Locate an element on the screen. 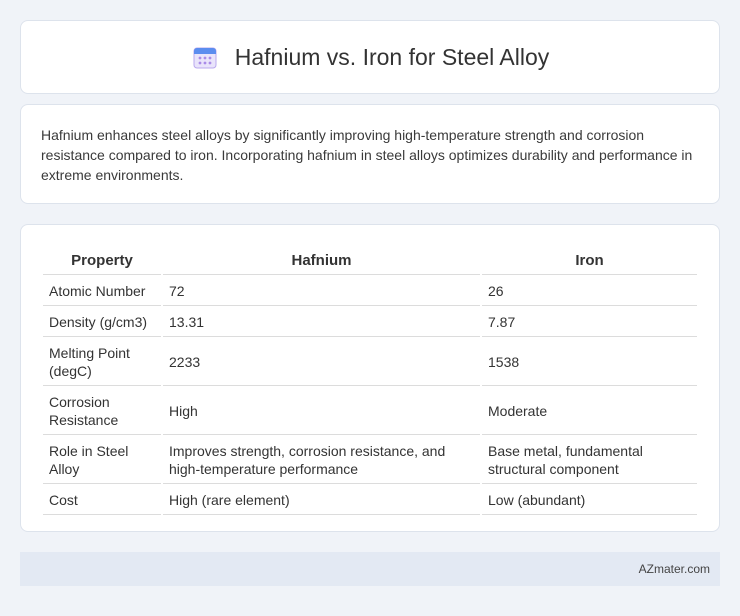 The width and height of the screenshot is (740, 616). footer-bar: AZmater.com is located at coordinates (370, 569).